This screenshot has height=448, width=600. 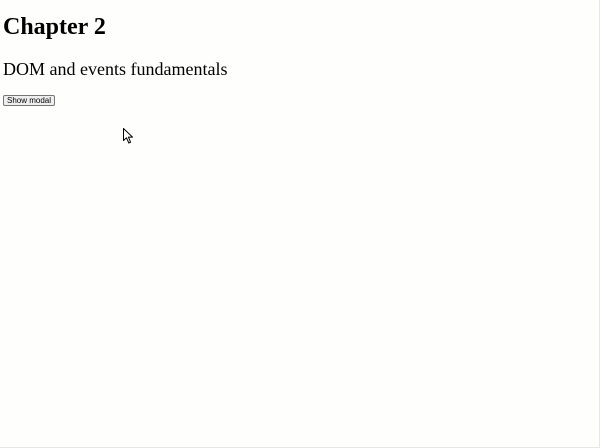 What do you see at coordinates (54, 27) in the screenshot?
I see `page-title: Chapter 2` at bounding box center [54, 27].